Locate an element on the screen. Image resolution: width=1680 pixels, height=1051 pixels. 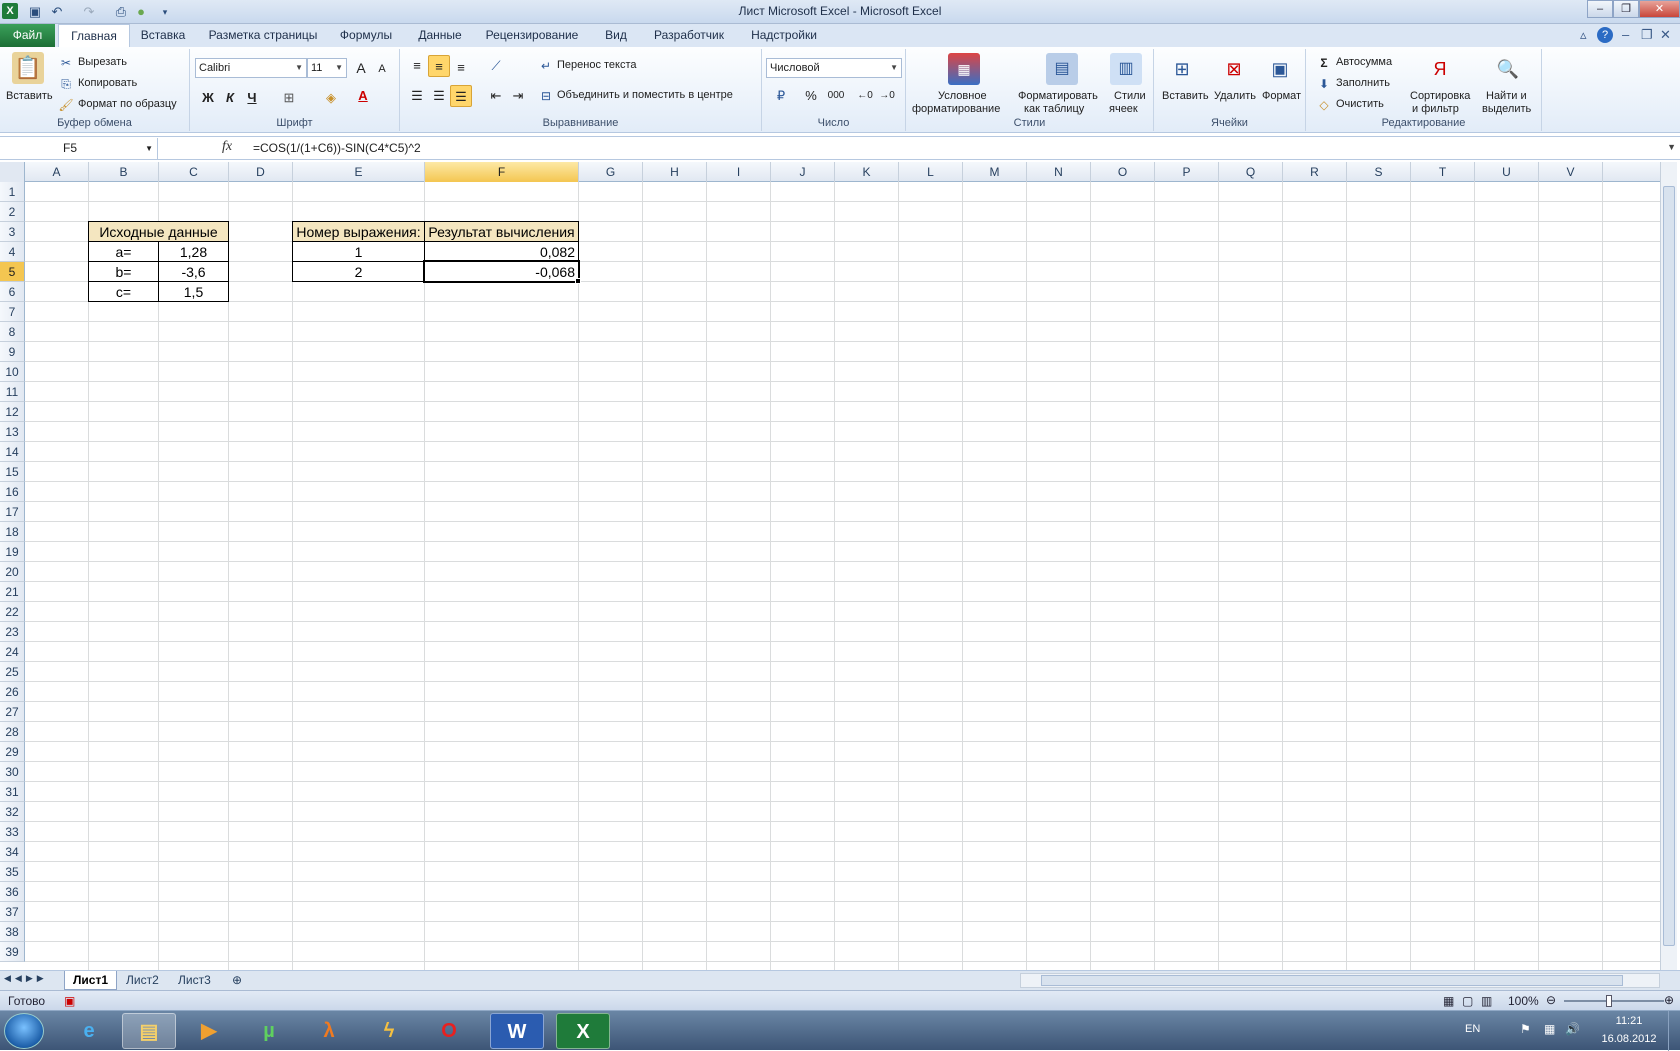
zoom-slider-handle is located at coordinates (1609, 1001).